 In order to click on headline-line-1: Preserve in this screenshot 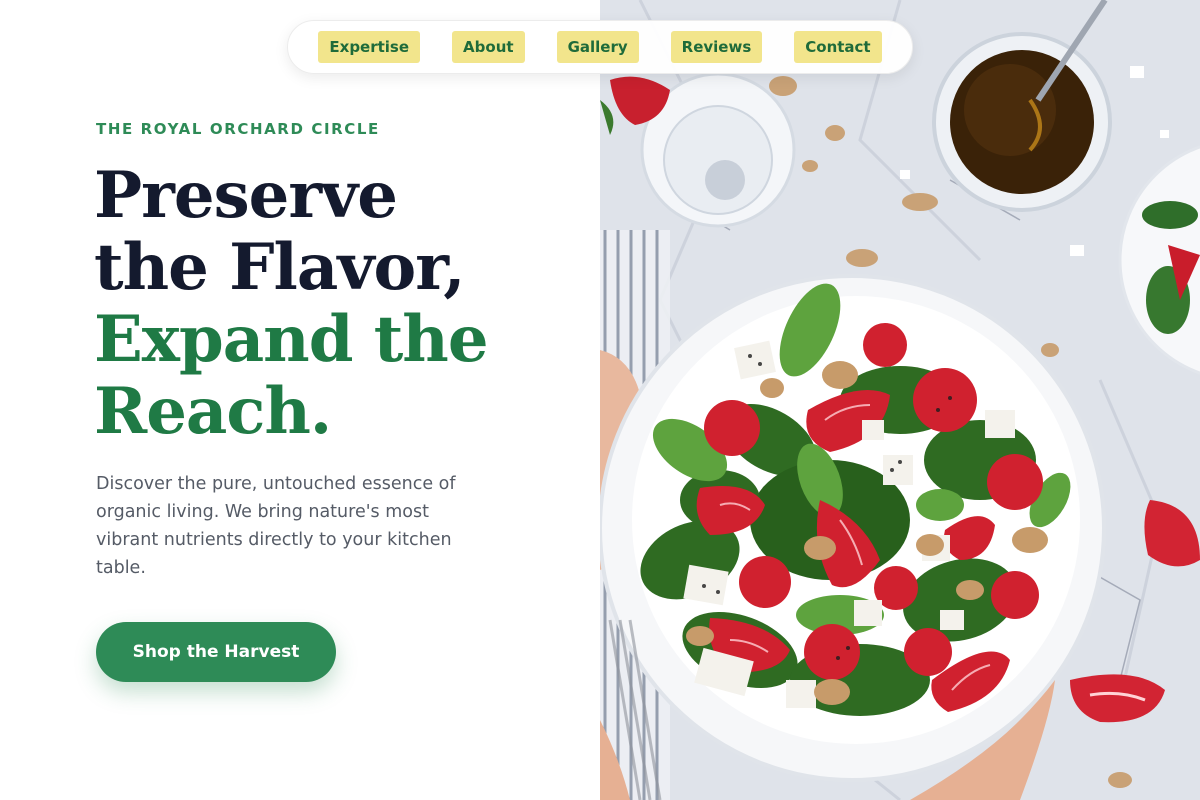, I will do `click(246, 195)`.